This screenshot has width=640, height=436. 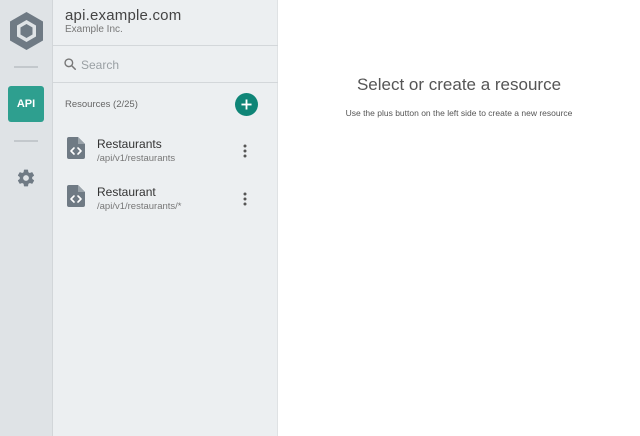 I want to click on resource-item: Restaurants /api/v1/restaurants, so click(x=165, y=153).